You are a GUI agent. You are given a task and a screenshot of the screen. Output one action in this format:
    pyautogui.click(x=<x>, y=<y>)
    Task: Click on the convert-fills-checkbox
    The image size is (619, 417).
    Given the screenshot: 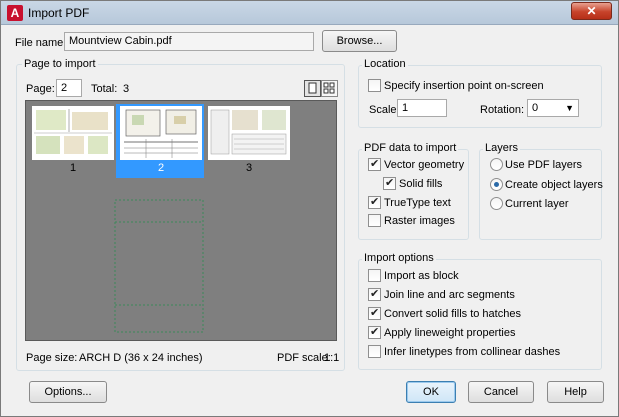 What is the action you would take?
    pyautogui.click(x=374, y=313)
    